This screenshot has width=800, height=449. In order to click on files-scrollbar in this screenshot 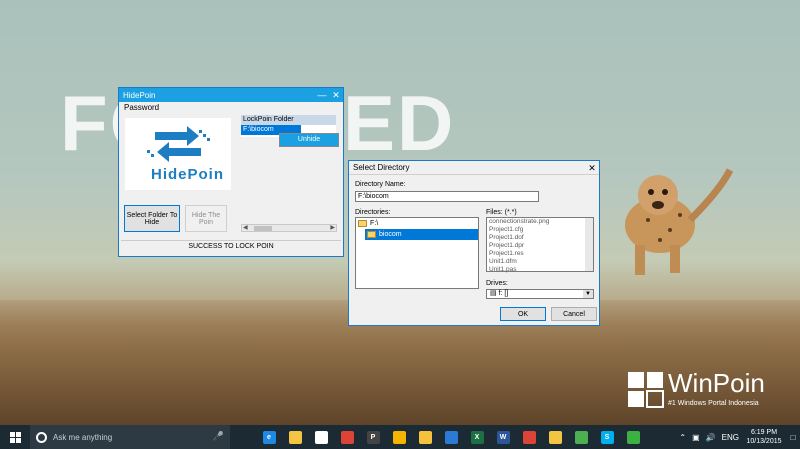, I will do `click(589, 244)`.